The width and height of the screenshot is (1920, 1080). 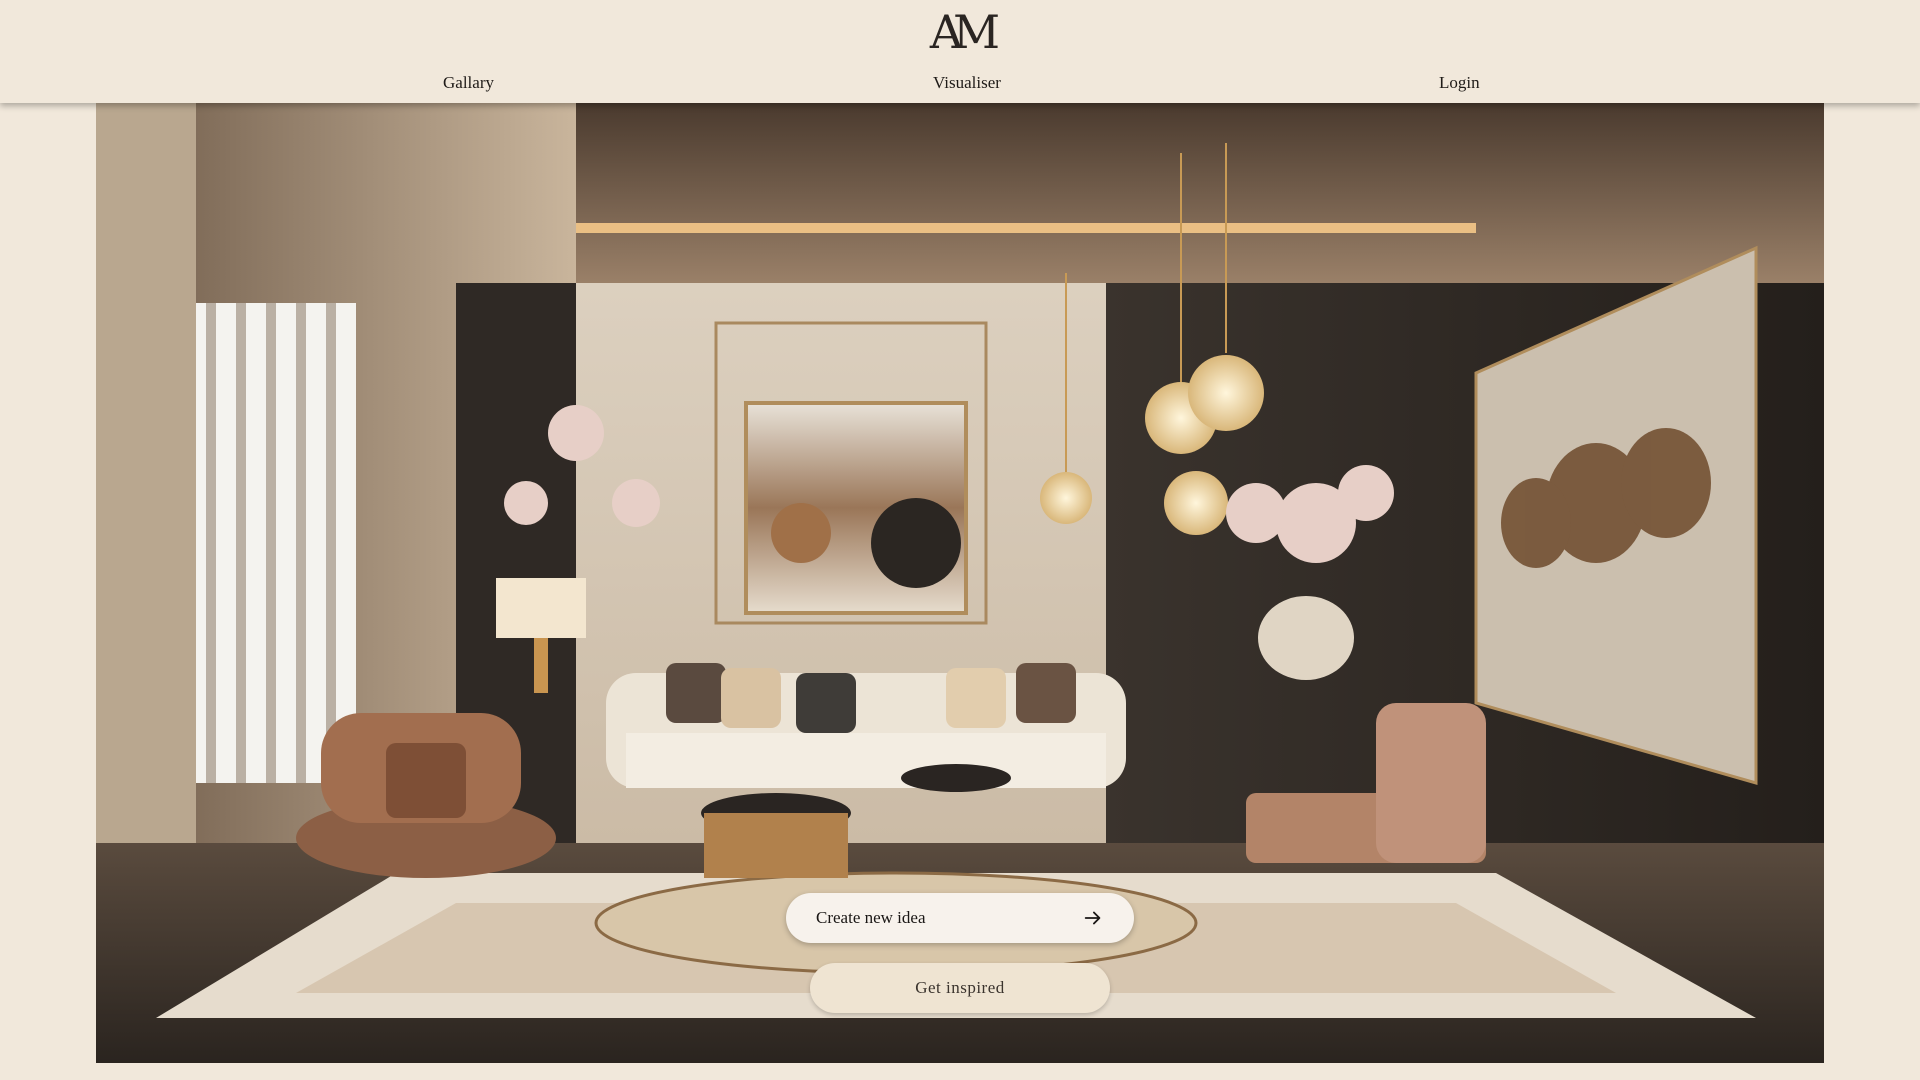 I want to click on nav-gallery-link: Gallary, so click(x=468, y=83).